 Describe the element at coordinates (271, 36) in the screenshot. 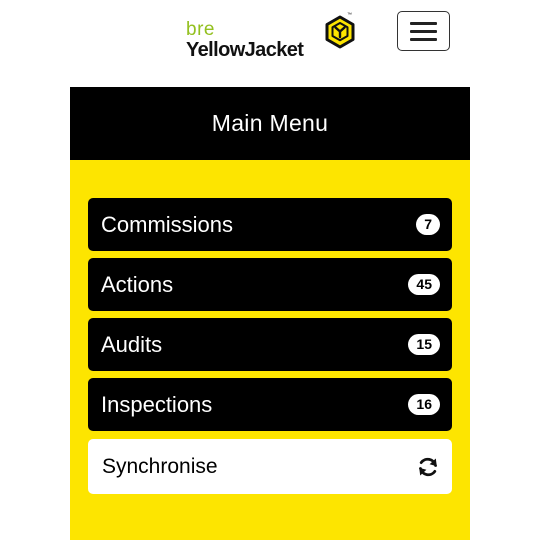

I see `logo: bre YellowJacket ™` at that location.